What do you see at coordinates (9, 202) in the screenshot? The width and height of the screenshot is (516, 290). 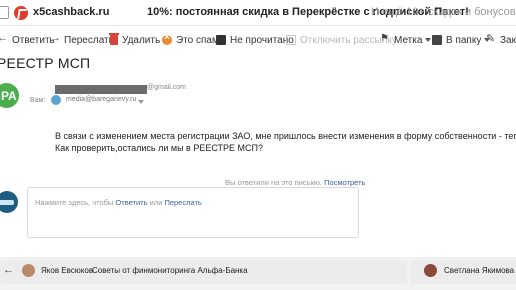 I see `user-avatar` at bounding box center [9, 202].